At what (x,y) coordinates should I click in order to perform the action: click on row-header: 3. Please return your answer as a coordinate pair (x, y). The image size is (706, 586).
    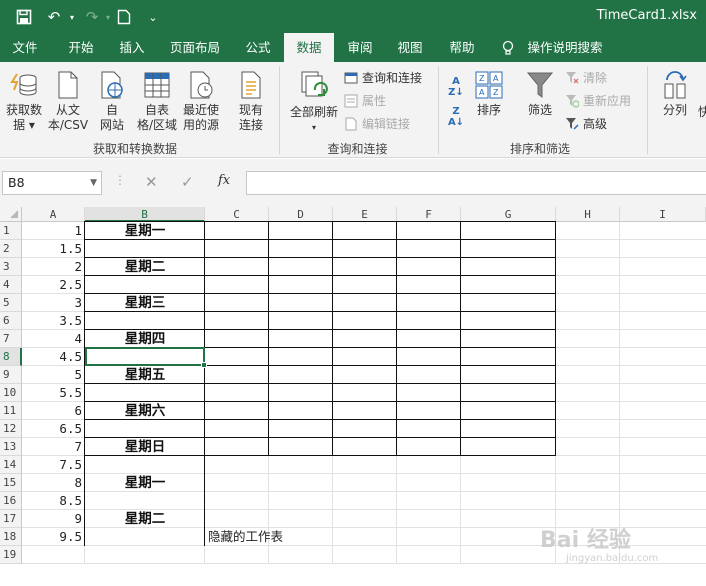
    Looking at the image, I should click on (11, 267).